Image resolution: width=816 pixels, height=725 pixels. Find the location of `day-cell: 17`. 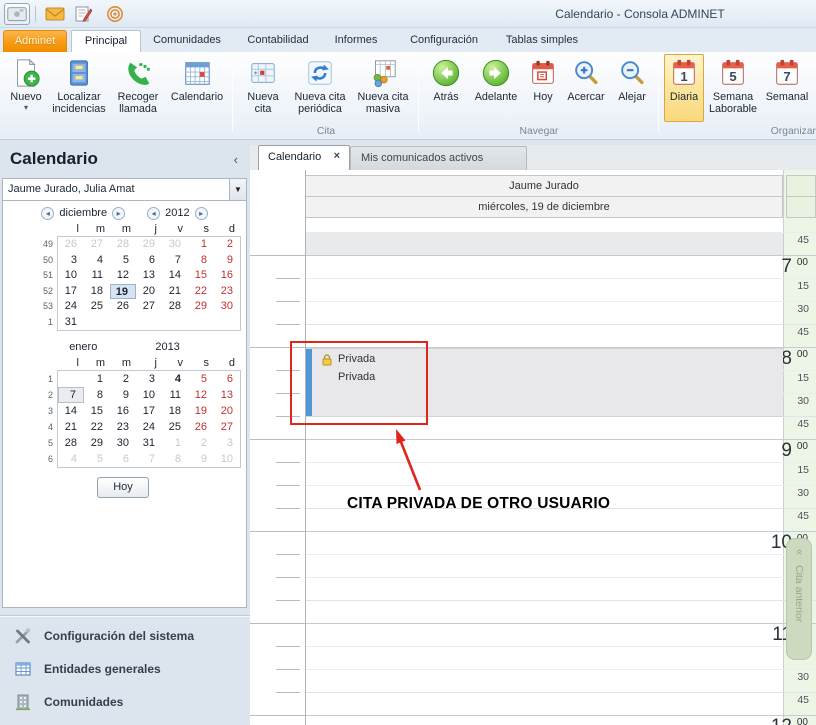

day-cell: 17 is located at coordinates (71, 292).